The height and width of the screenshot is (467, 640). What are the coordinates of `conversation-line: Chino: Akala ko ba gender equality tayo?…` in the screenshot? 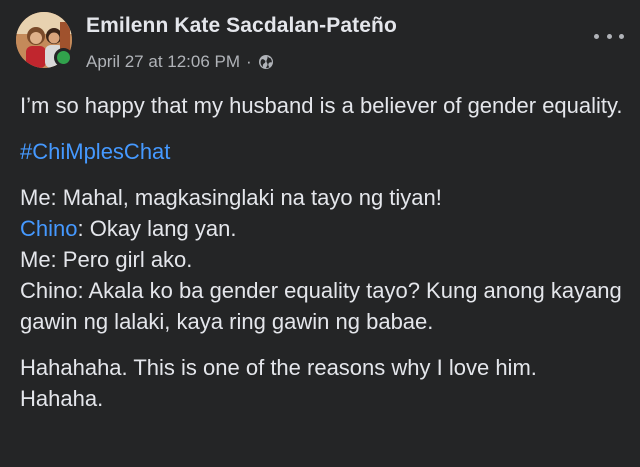 It's located at (321, 306).